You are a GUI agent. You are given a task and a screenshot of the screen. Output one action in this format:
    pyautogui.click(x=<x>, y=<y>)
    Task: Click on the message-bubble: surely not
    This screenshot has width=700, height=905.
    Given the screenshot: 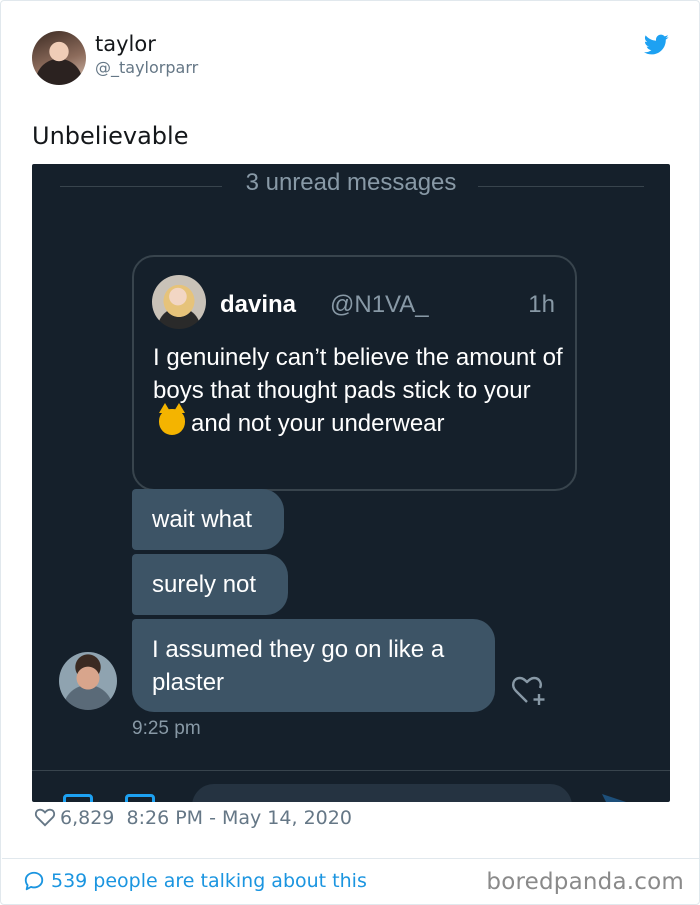 What is the action you would take?
    pyautogui.click(x=210, y=584)
    